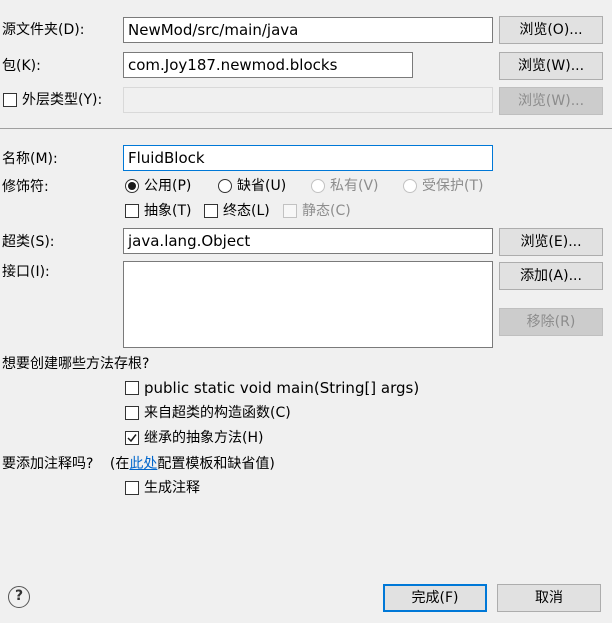 This screenshot has width=612, height=623. Describe the element at coordinates (308, 158) in the screenshot. I see `name-input: FluidBlock` at that location.